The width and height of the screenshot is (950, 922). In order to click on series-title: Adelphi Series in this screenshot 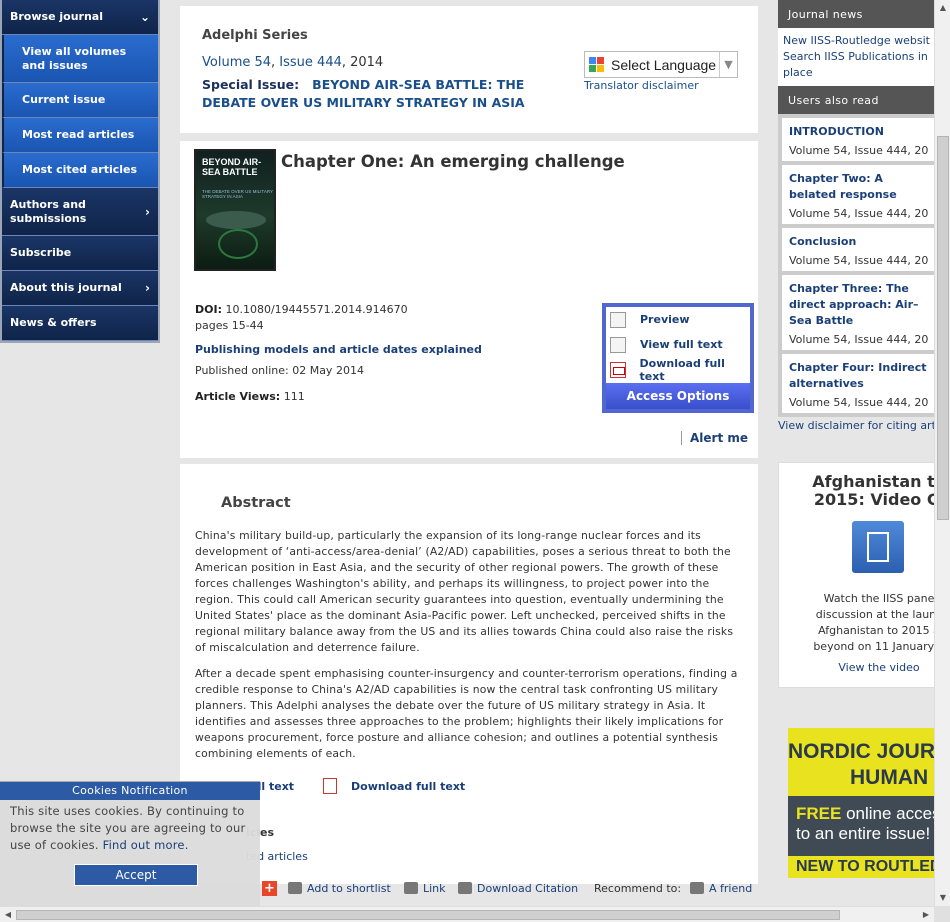, I will do `click(255, 35)`.